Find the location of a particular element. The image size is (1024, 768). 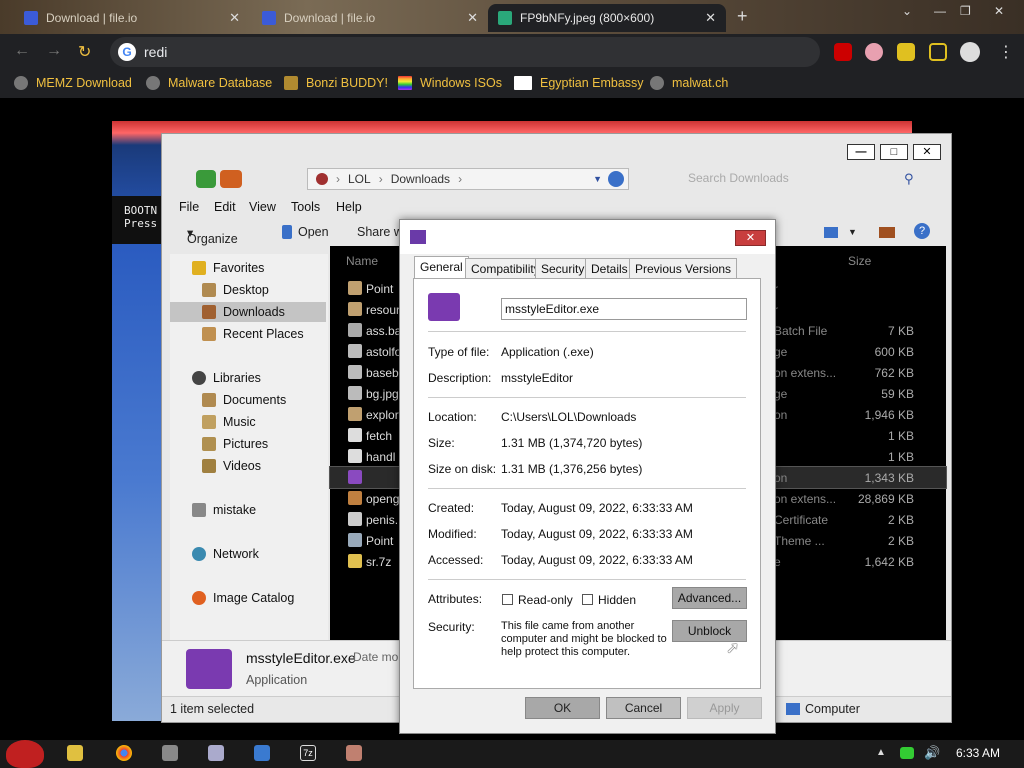

dialog-close-button: ✕ is located at coordinates (750, 238).